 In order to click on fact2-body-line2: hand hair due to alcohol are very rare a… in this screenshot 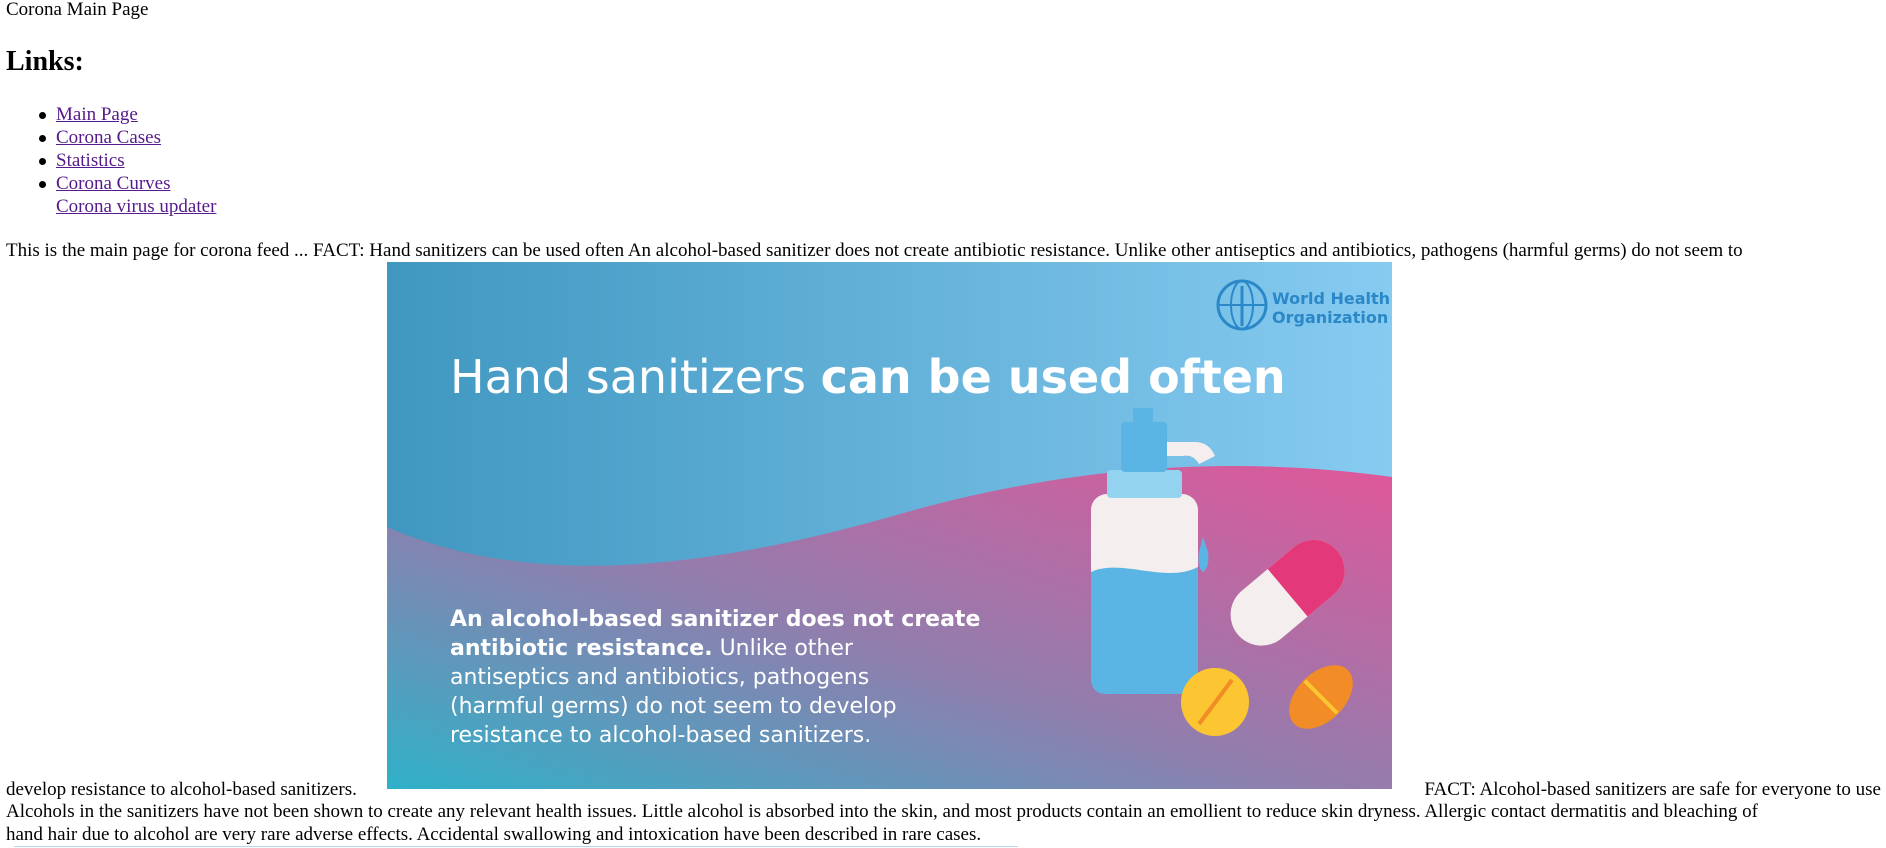, I will do `click(494, 834)`.